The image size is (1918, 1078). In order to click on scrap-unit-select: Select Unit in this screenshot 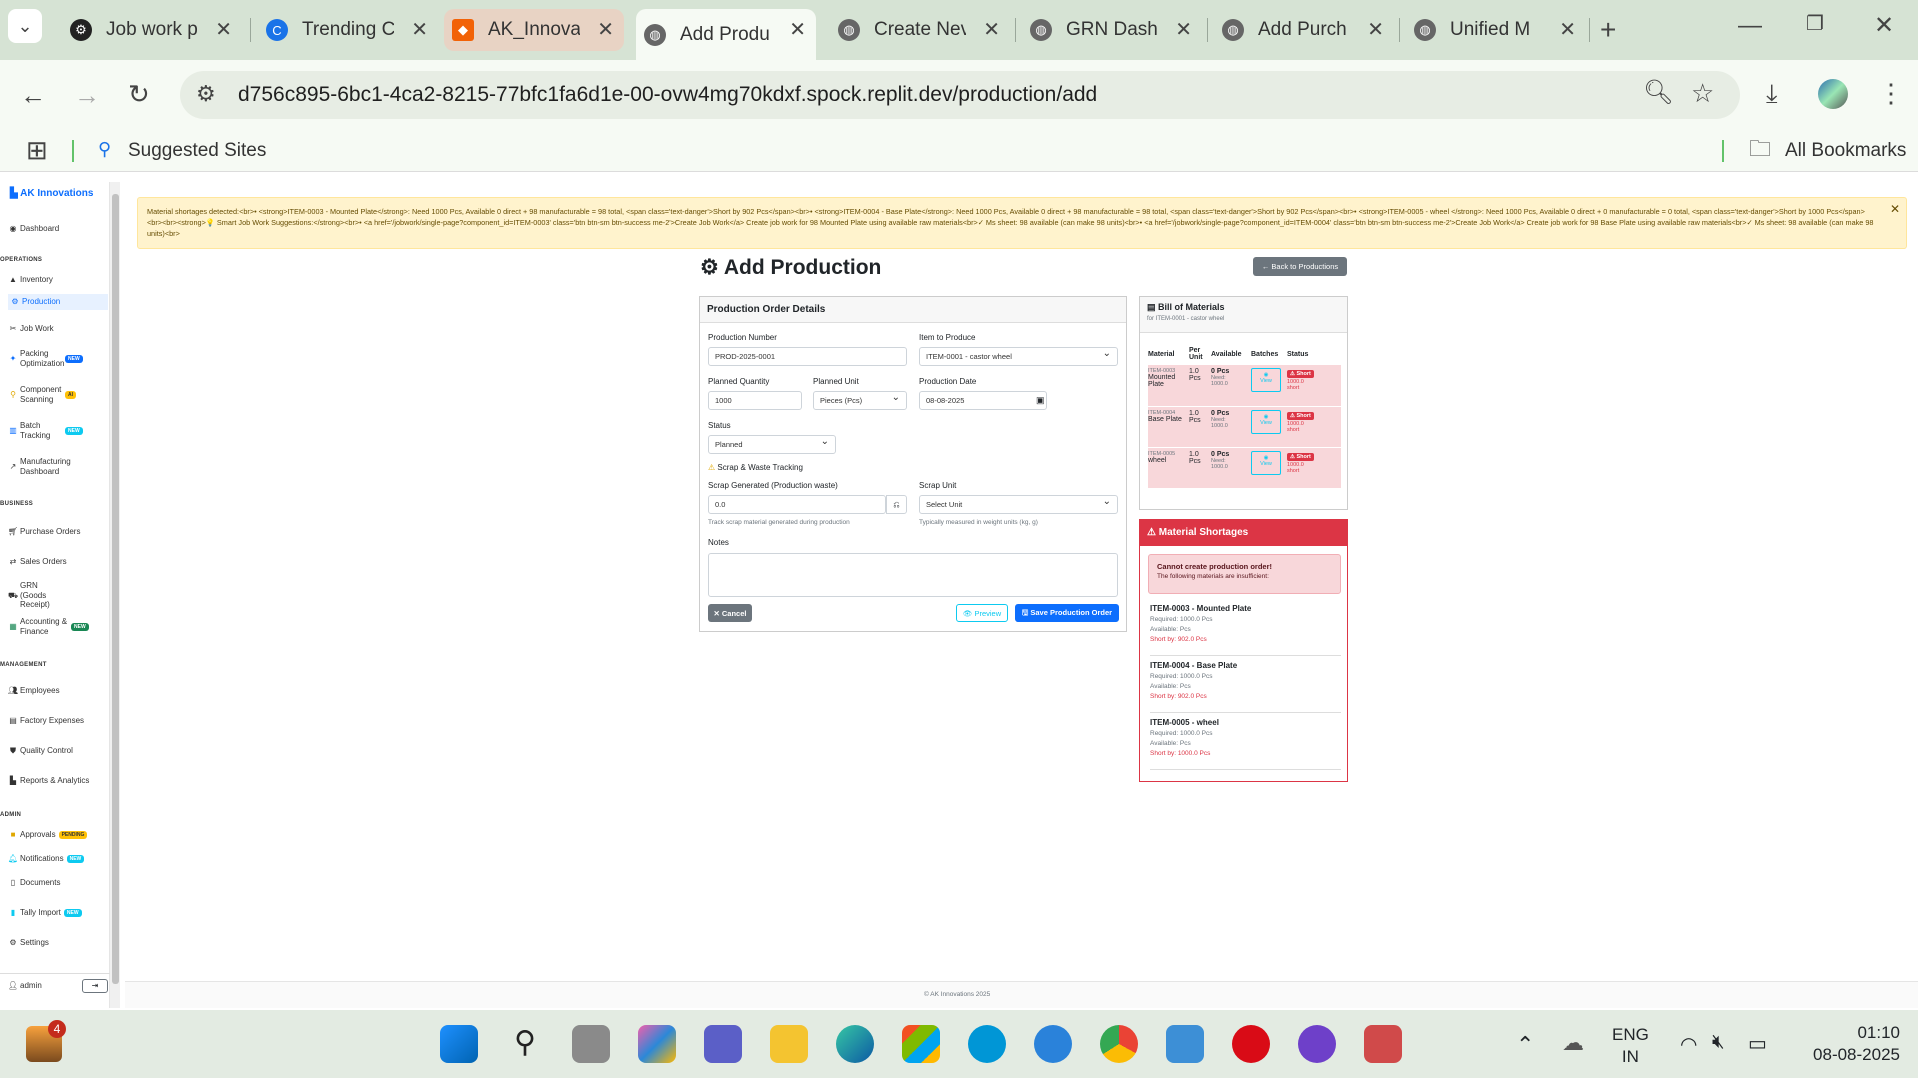, I will do `click(1018, 504)`.